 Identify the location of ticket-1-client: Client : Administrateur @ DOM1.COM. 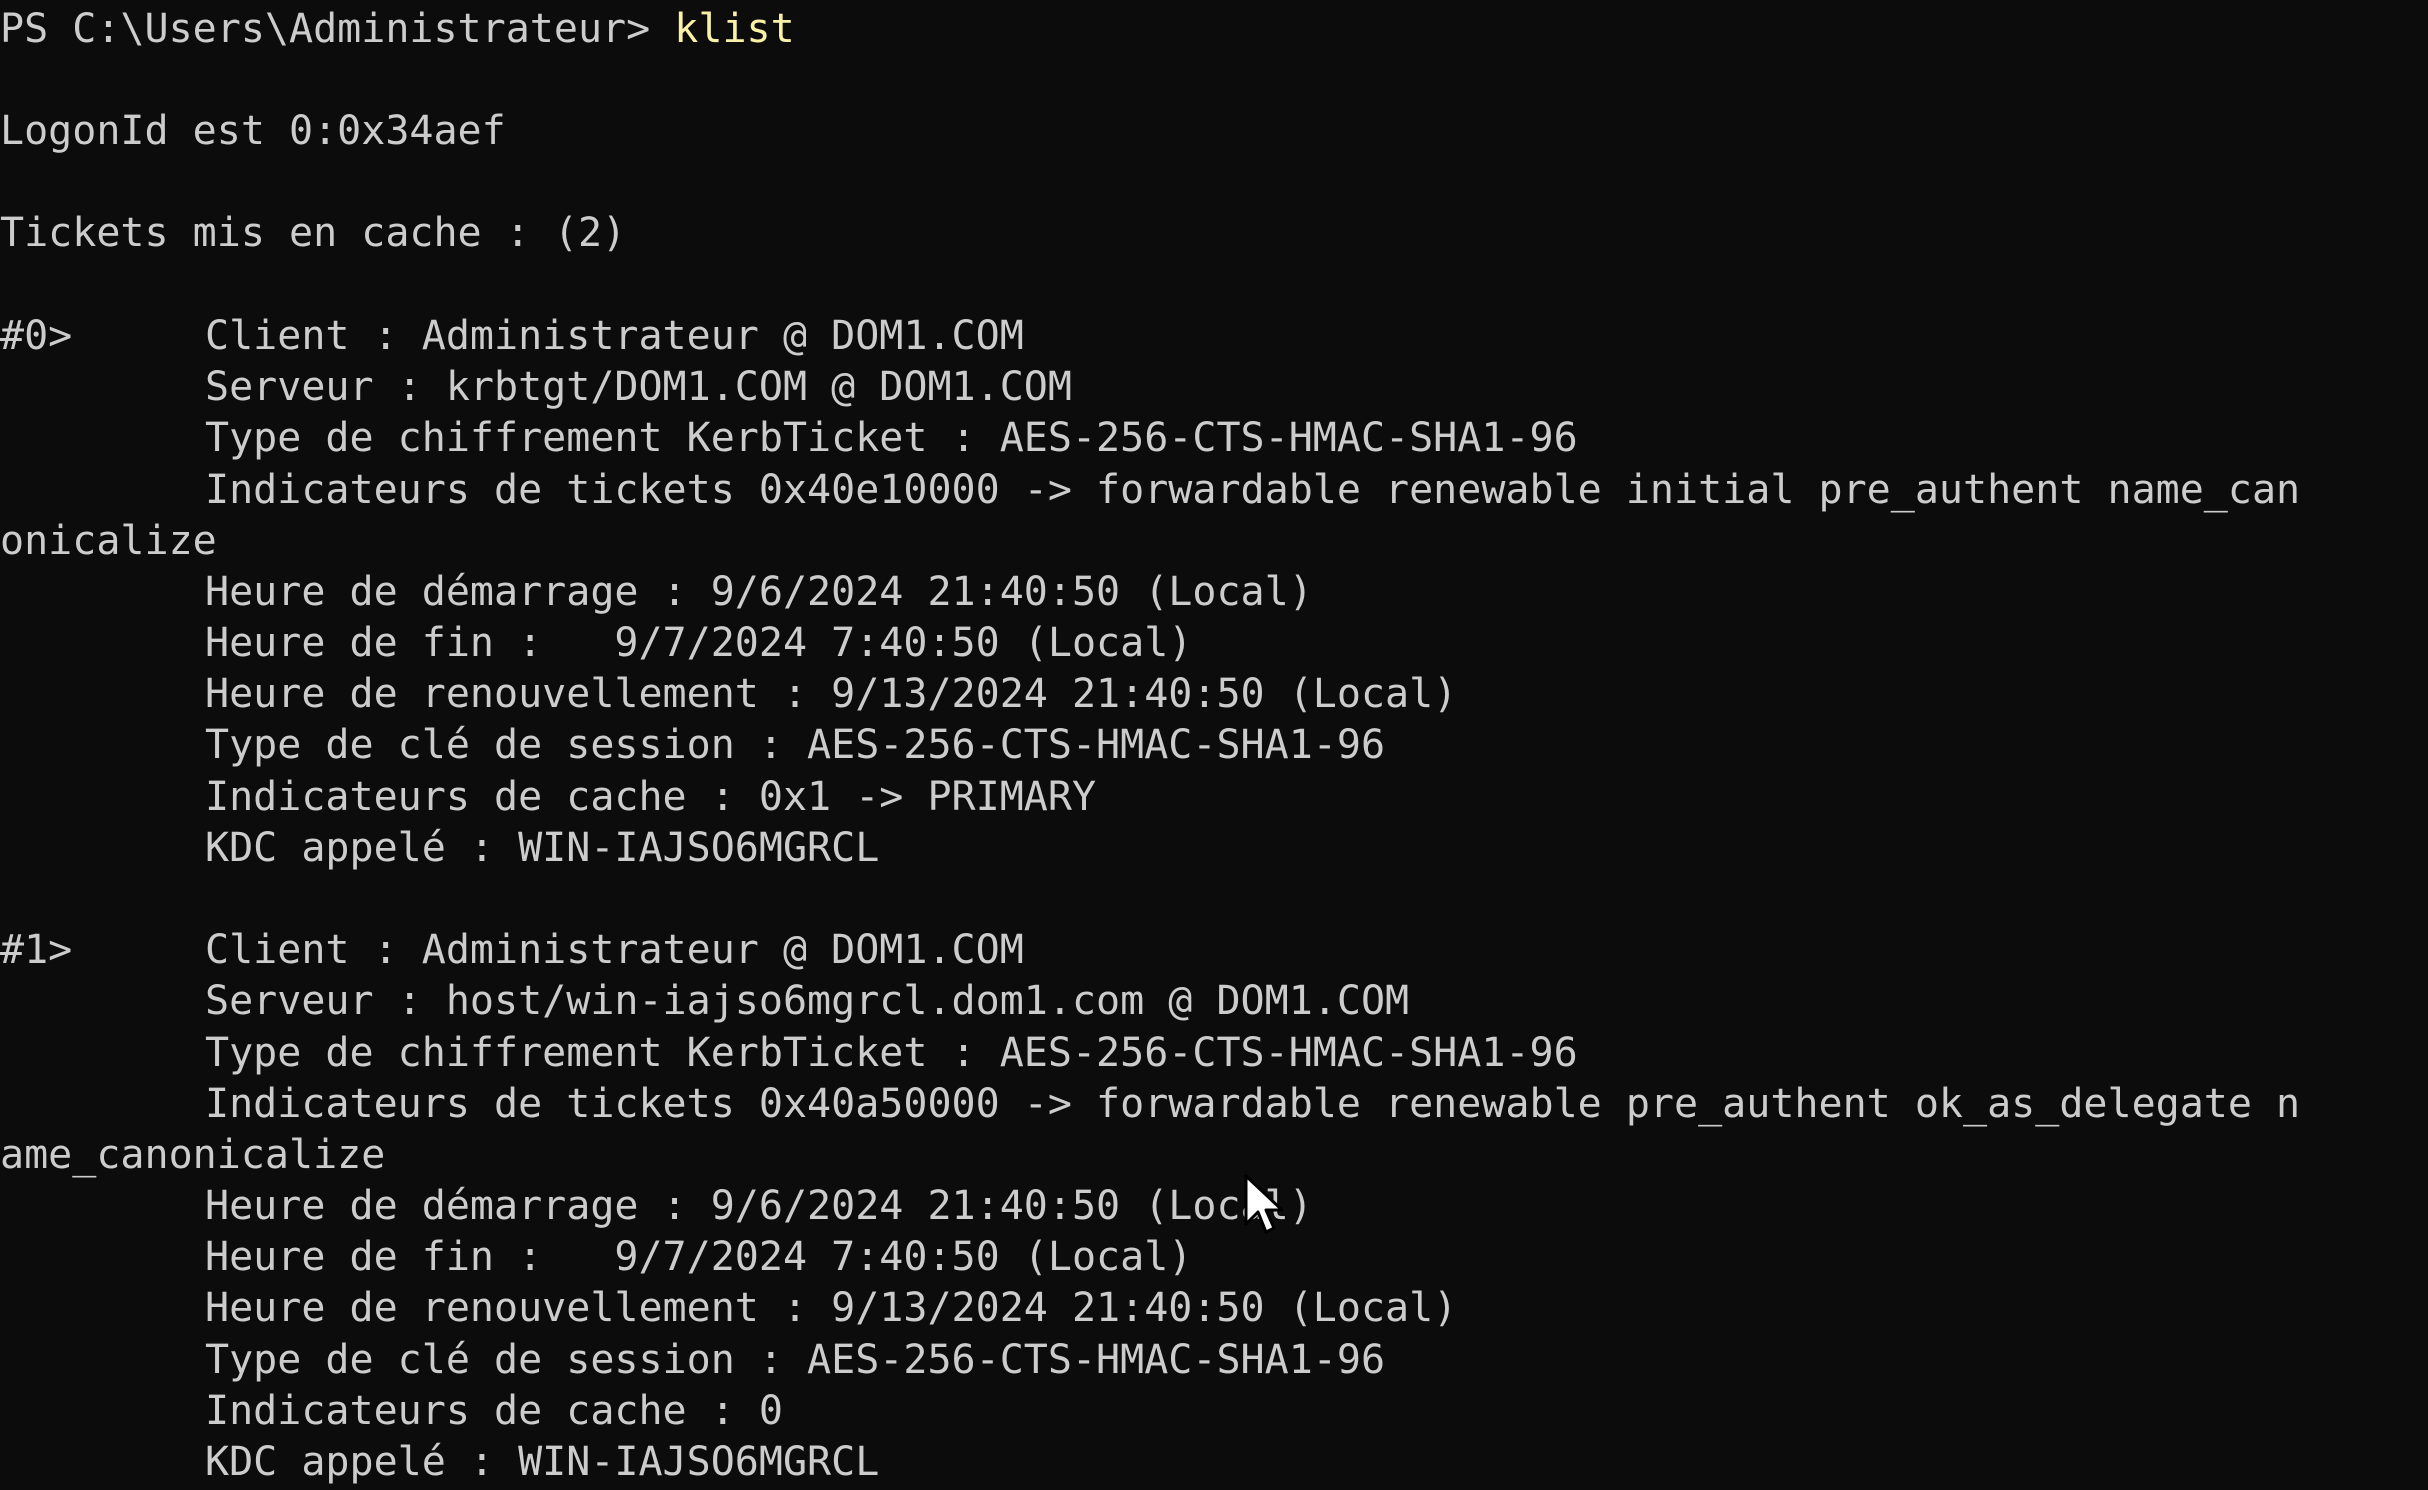
(614, 950).